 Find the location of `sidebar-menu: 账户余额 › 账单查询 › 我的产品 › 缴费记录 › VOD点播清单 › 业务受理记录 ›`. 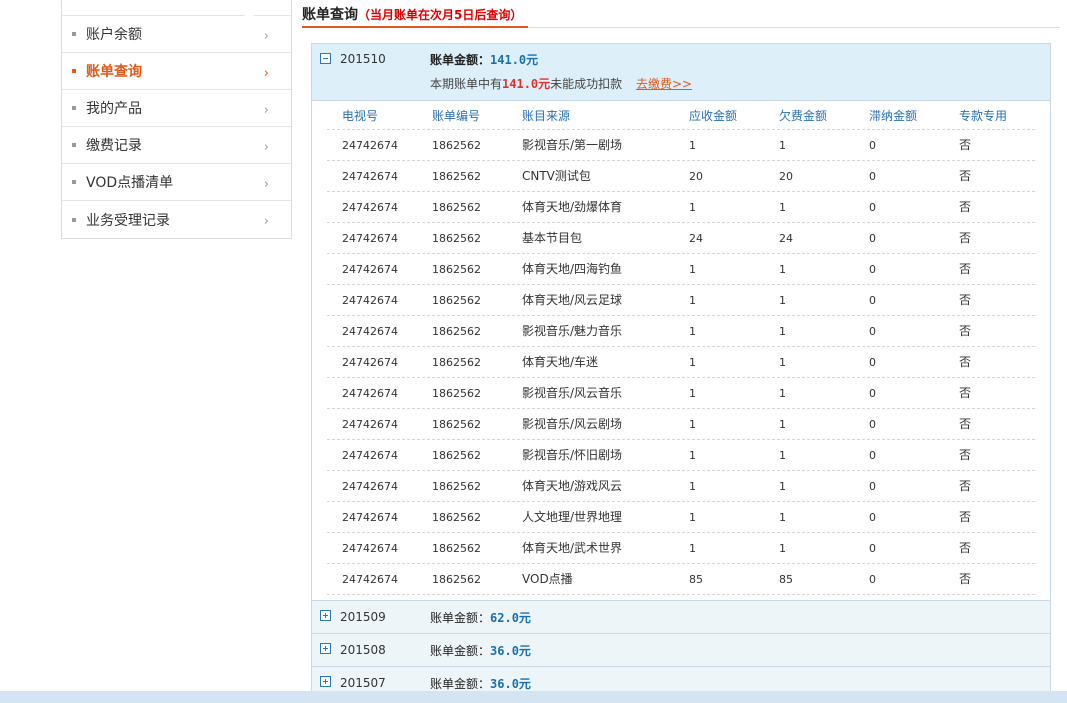

sidebar-menu: 账户余额 › 账单查询 › 我的产品 › 缴费记录 › VOD点播清单 › 业务受理记录 › is located at coordinates (176, 127).